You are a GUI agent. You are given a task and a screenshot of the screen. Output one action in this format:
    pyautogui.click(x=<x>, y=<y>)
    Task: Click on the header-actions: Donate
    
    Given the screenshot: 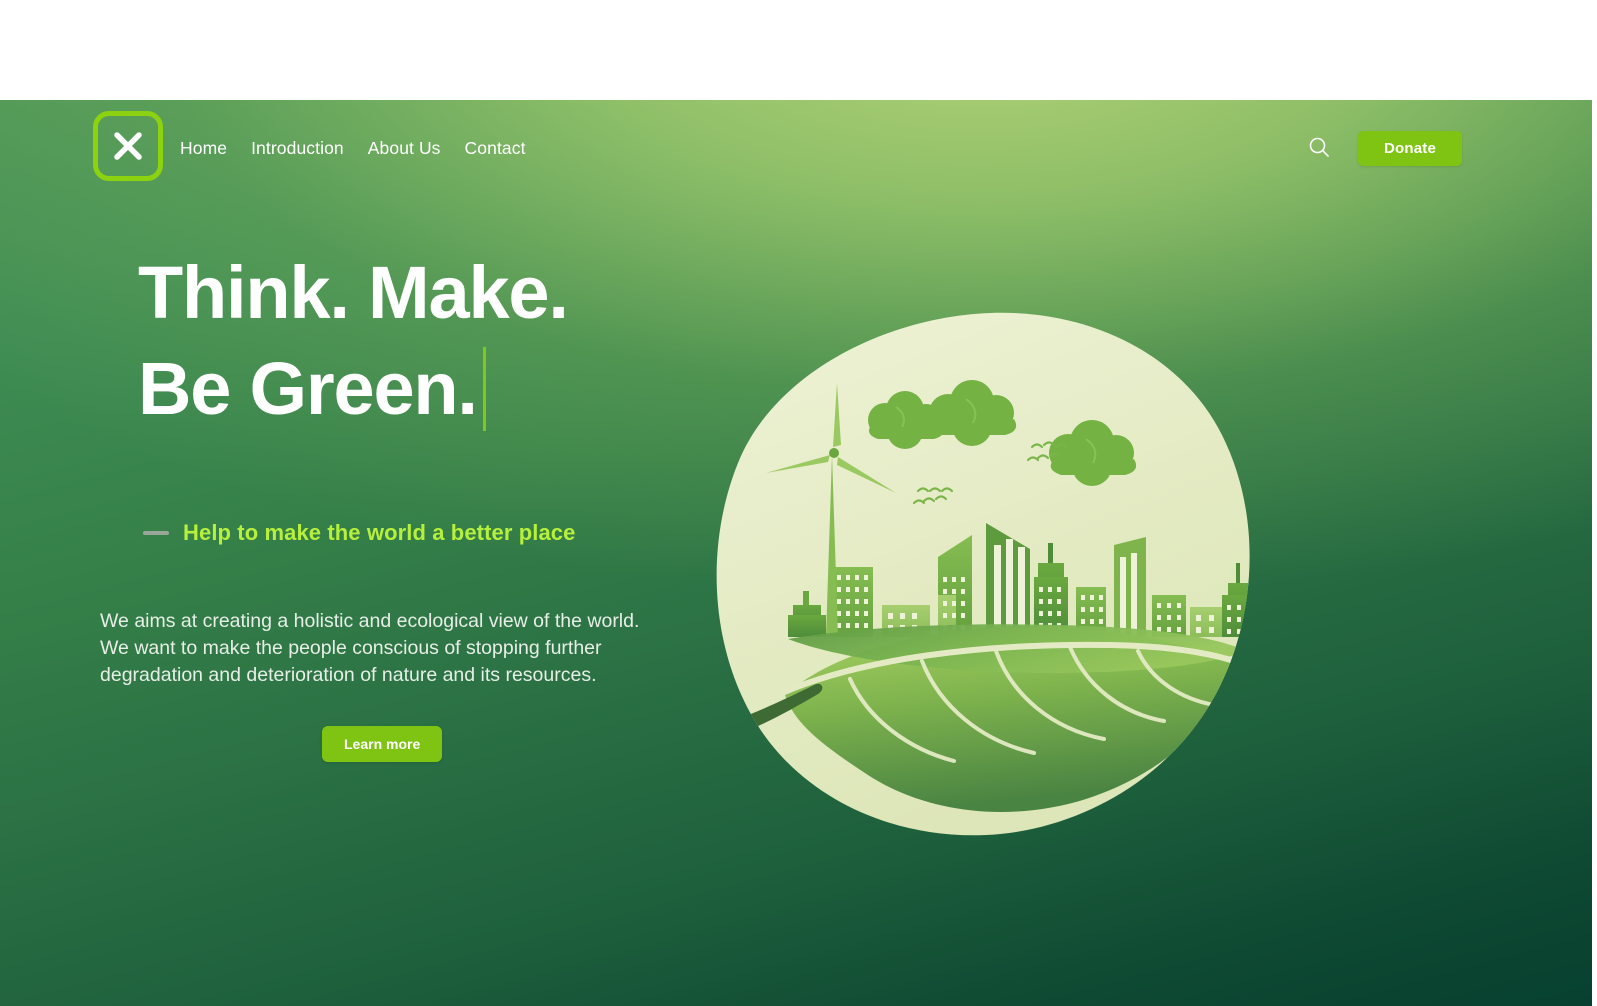 What is the action you would take?
    pyautogui.click(x=1384, y=148)
    